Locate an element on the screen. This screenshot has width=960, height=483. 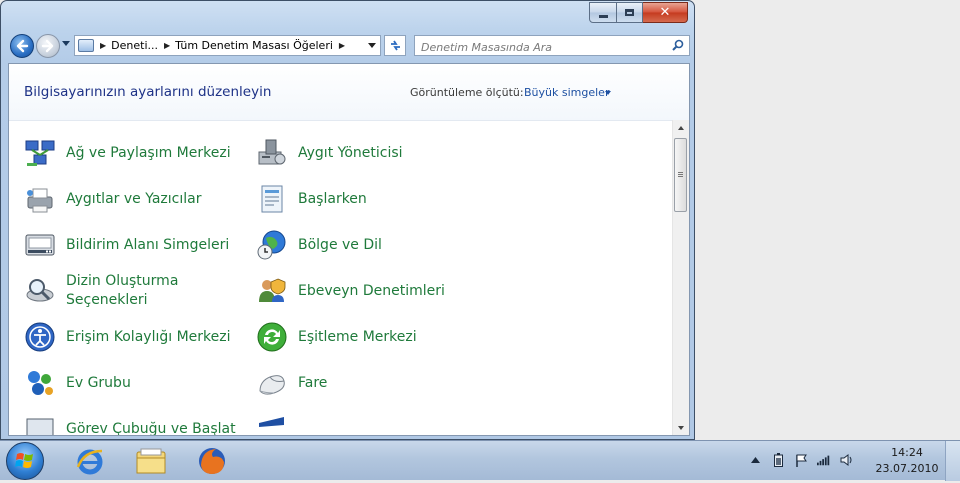
item-region-language: Bölge ve Dil is located at coordinates (371, 245).